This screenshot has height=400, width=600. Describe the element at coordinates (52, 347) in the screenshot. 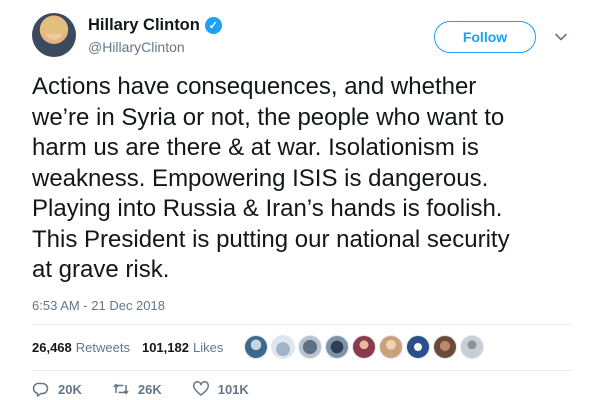

I see `retweets-count: 26,468` at that location.